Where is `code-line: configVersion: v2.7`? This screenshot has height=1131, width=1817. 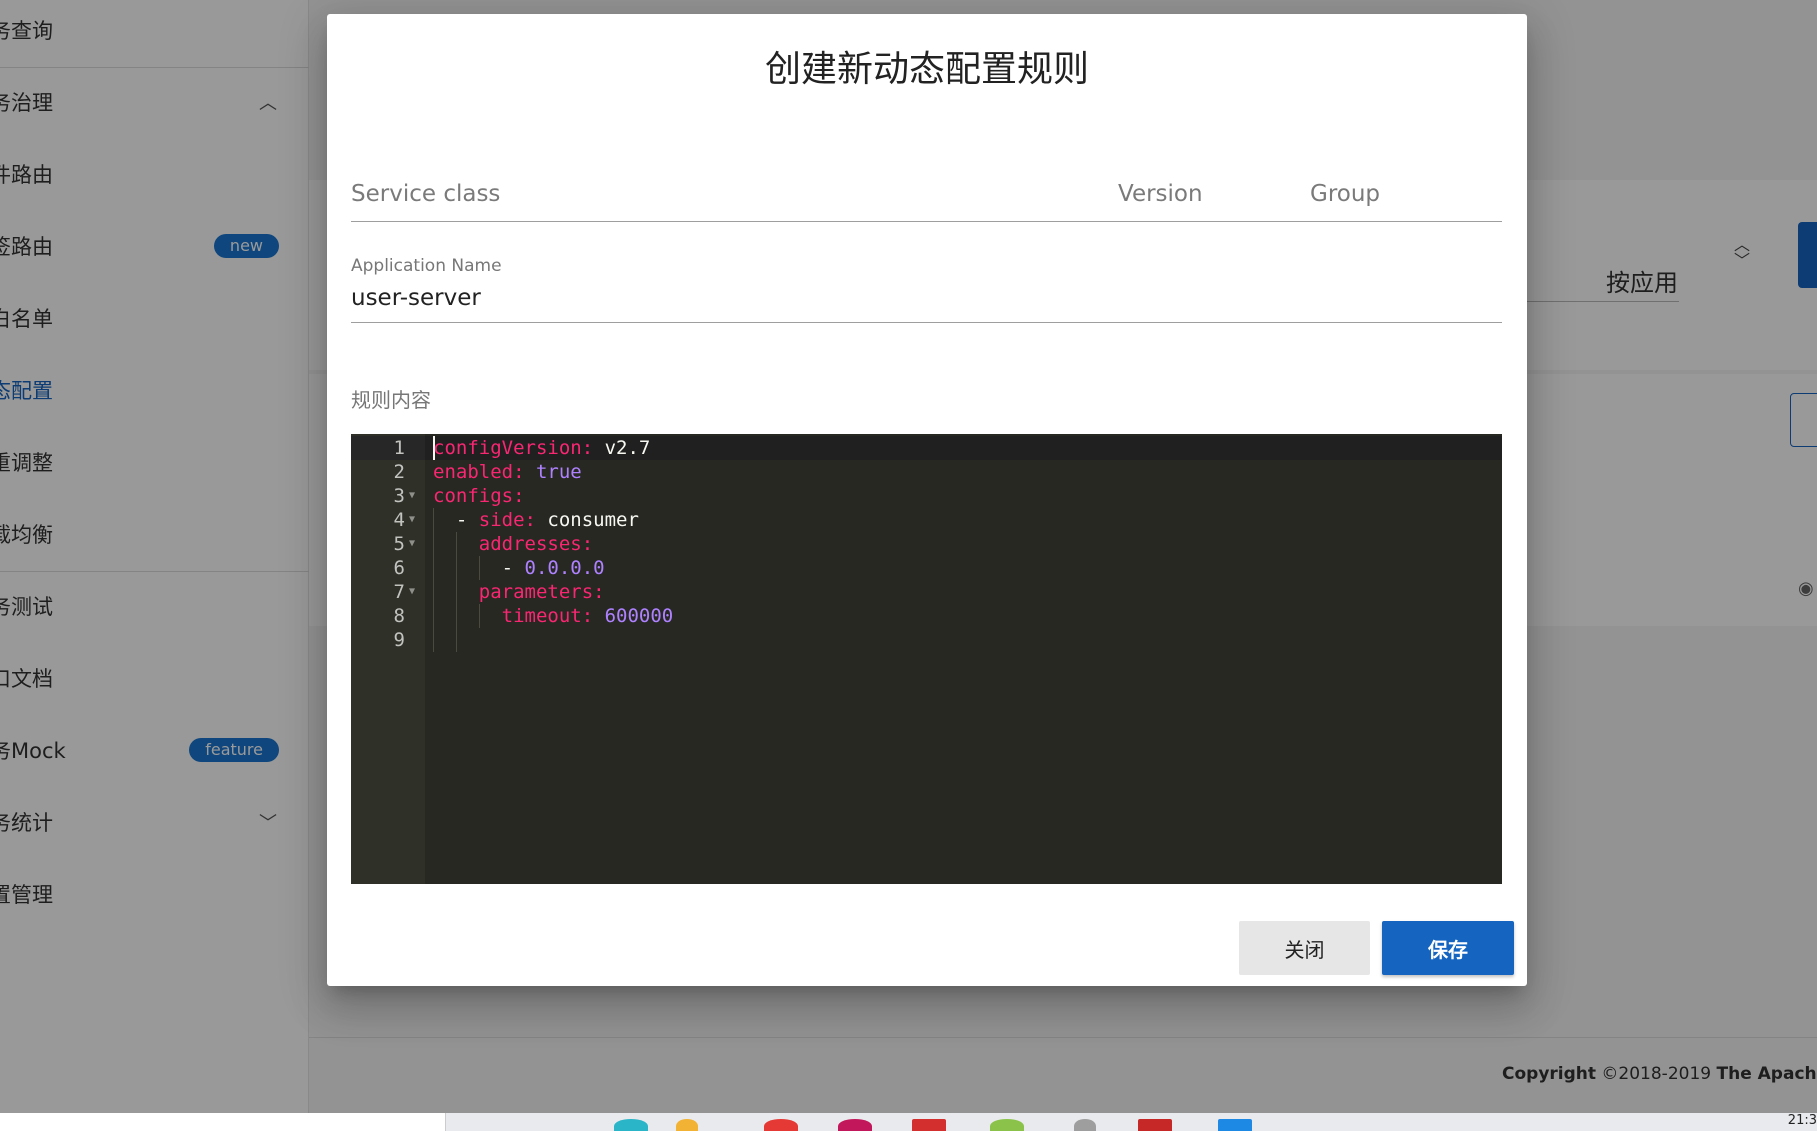 code-line: configVersion: v2.7 is located at coordinates (541, 448).